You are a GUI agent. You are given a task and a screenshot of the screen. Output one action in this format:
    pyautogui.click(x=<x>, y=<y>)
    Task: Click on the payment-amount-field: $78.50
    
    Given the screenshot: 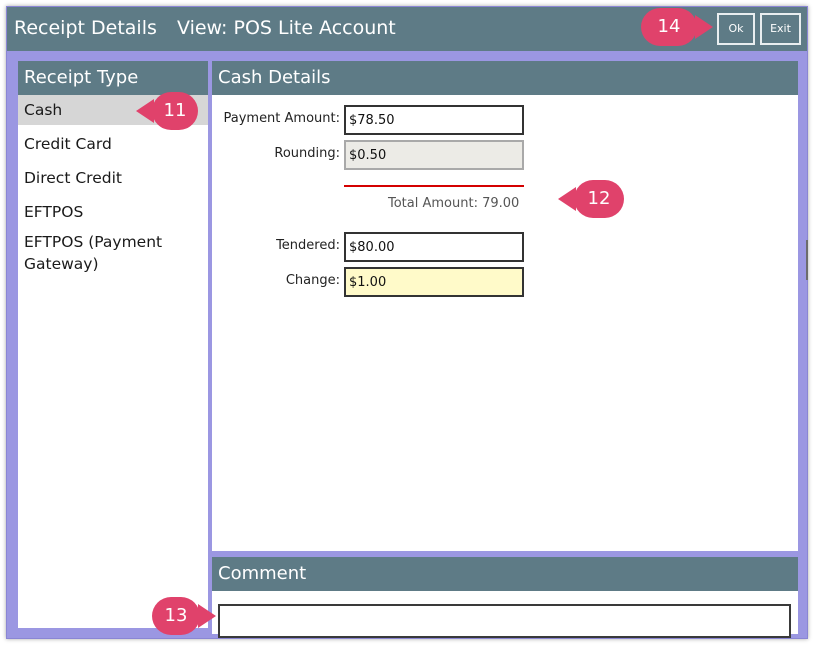 What is the action you would take?
    pyautogui.click(x=434, y=120)
    